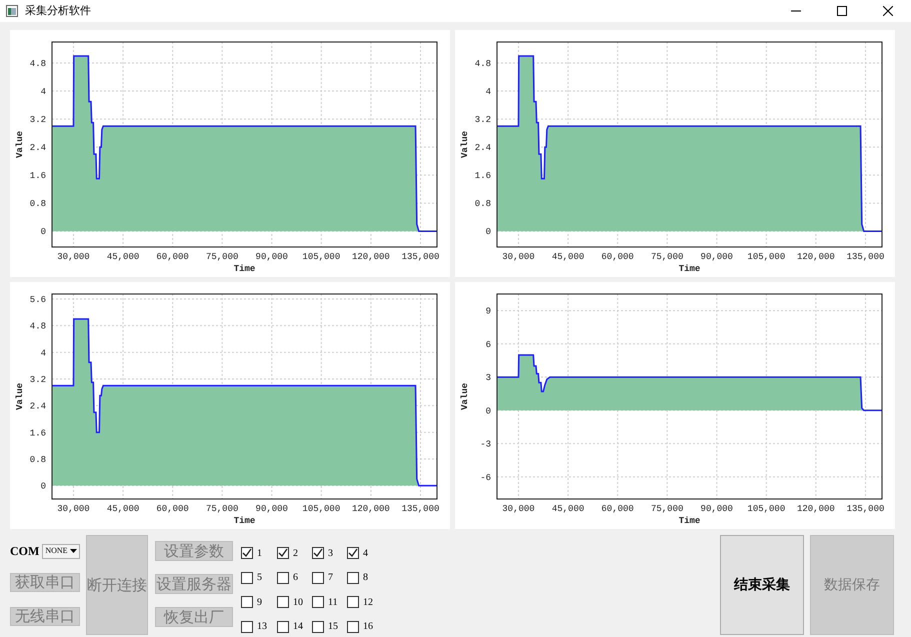 This screenshot has width=911, height=637. I want to click on window-title: 采集分析软件, so click(58, 10).